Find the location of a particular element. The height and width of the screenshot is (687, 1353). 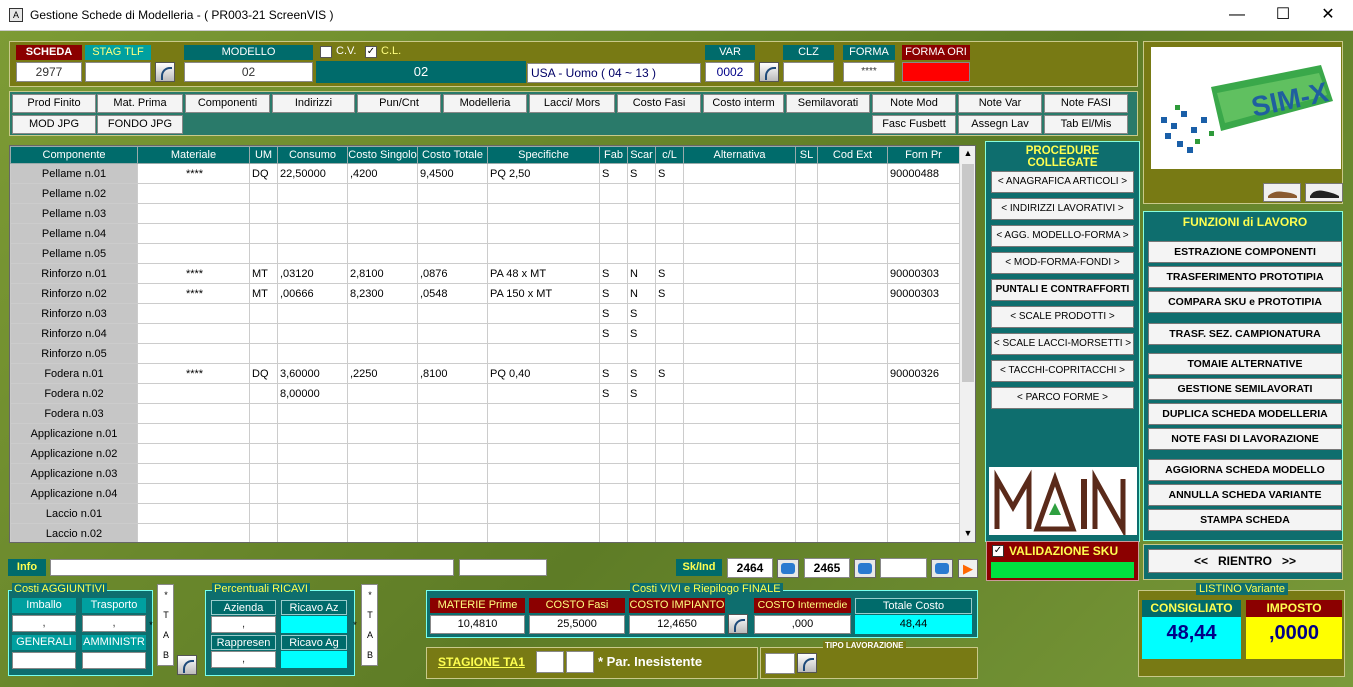

tipo-lavorazione-lookup-button is located at coordinates (807, 663).